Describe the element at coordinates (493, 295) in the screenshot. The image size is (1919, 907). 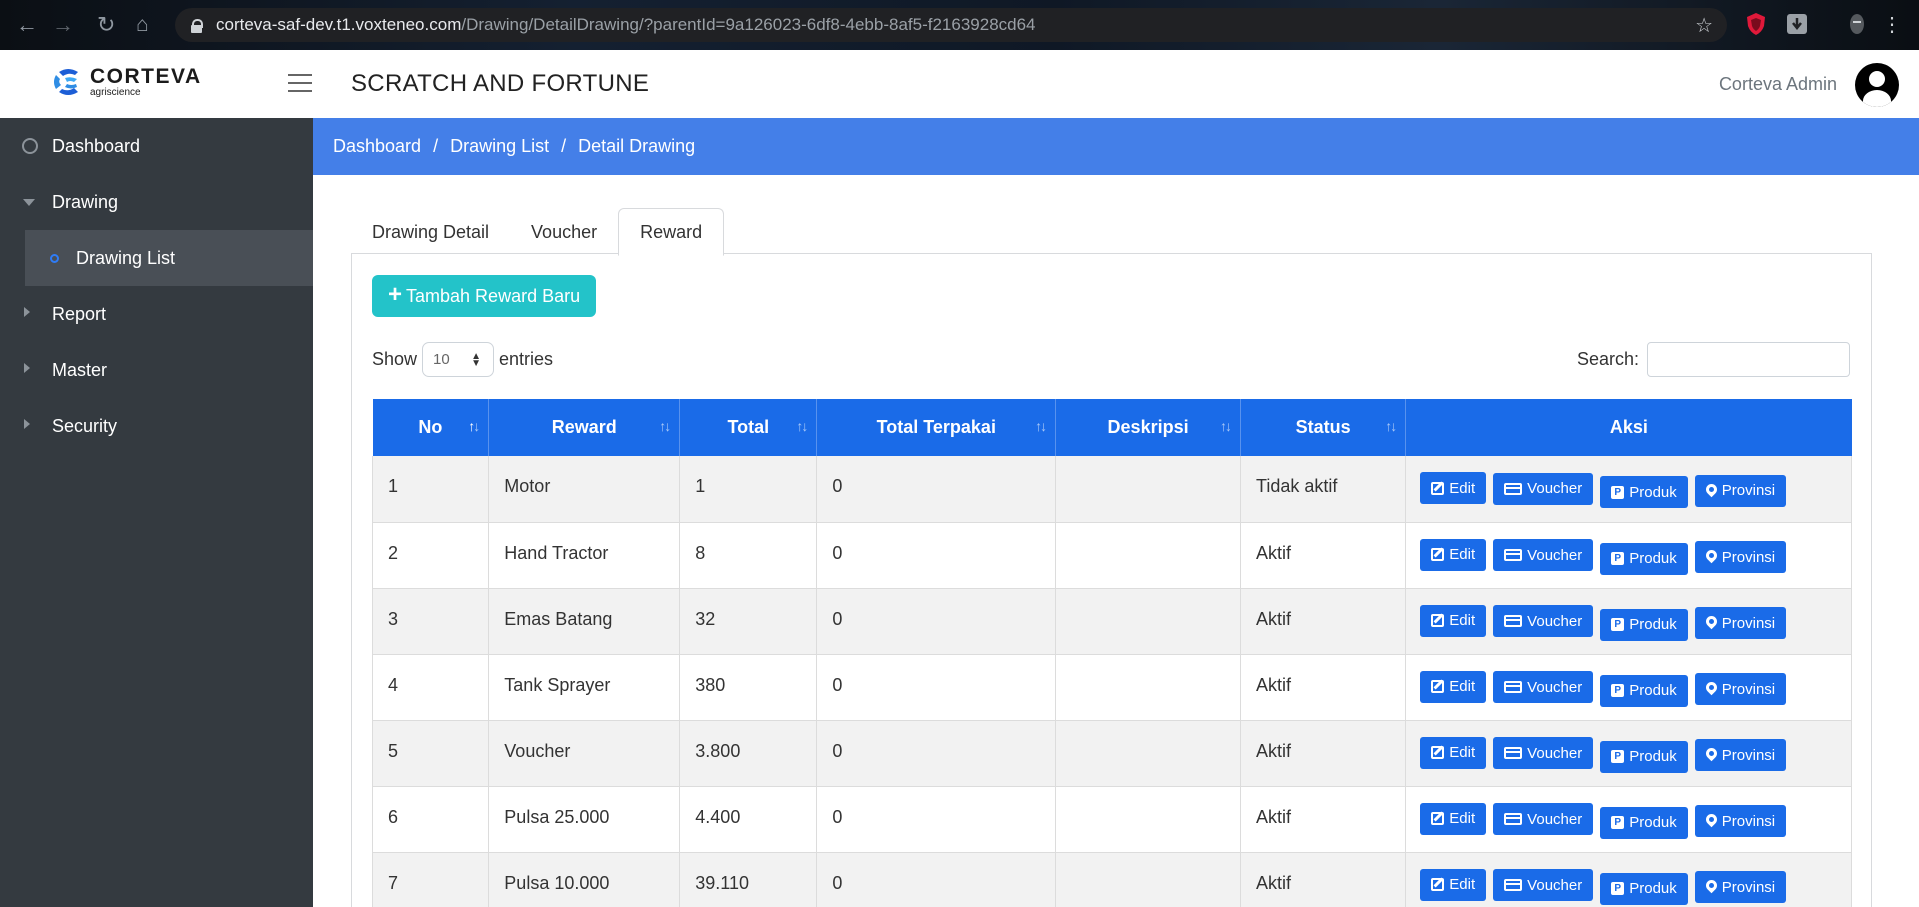
I see `add-reward-label: Tambah Reward Baru` at that location.